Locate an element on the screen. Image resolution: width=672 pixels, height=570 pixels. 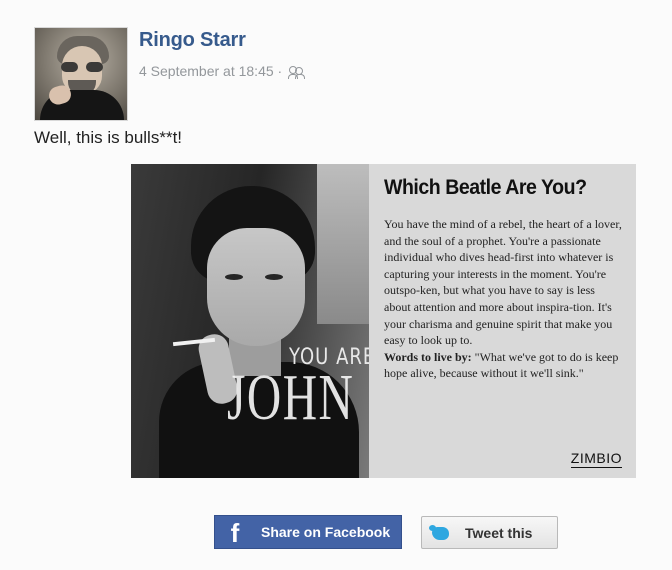
post-meta: 4 September at 18:45 · is located at coordinates (222, 71).